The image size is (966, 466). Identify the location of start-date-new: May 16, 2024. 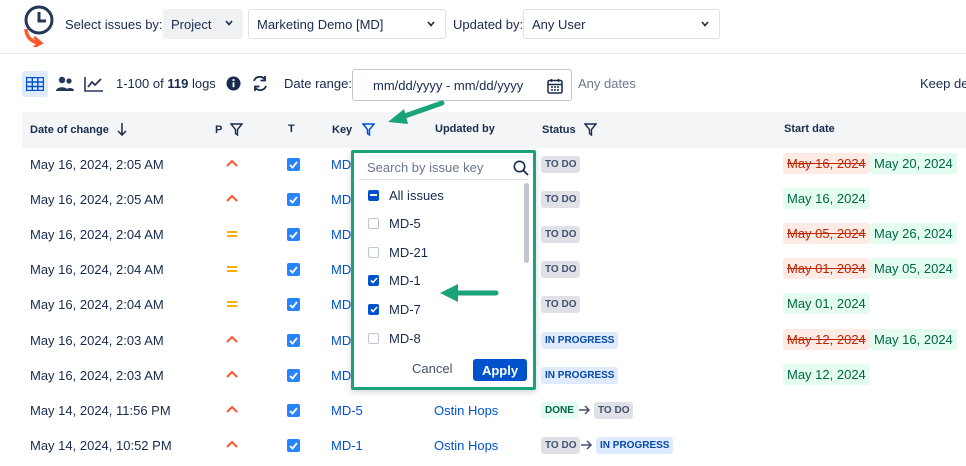
(826, 198).